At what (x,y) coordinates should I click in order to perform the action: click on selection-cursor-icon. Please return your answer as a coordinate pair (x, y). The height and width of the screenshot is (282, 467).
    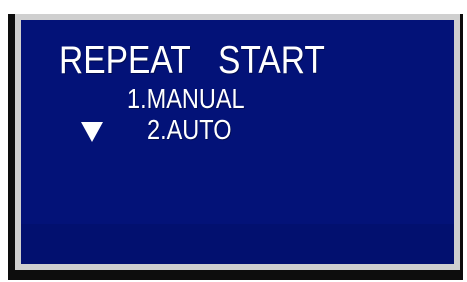
    Looking at the image, I should click on (92, 132).